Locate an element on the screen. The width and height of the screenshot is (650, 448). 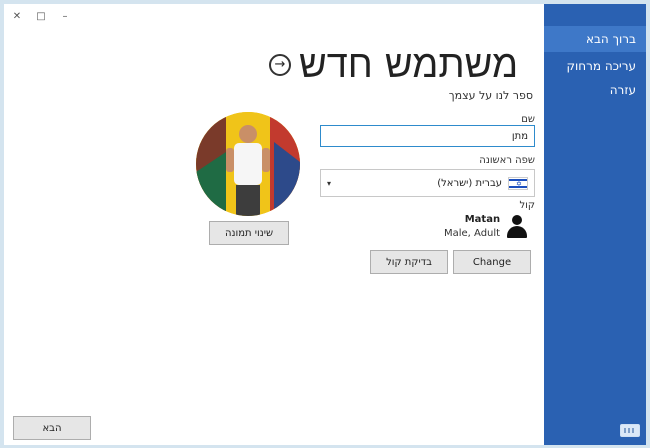
name-label: שם is located at coordinates (528, 119).